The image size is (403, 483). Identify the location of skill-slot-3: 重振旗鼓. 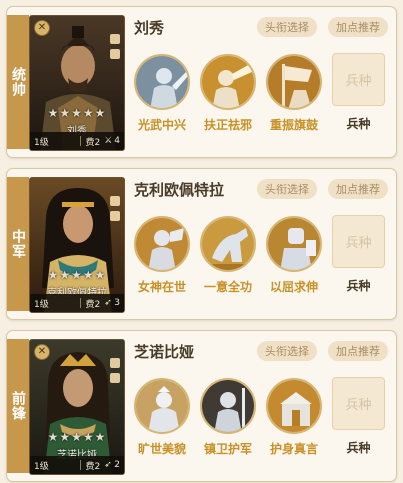
(294, 93).